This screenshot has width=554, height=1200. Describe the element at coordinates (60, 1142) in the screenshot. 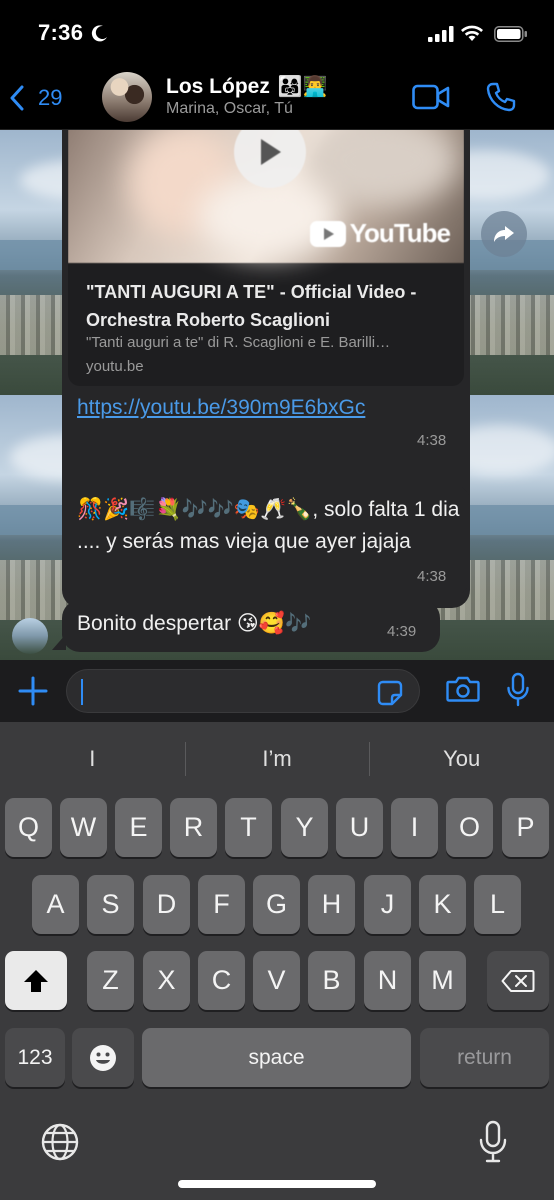

I see `globe-icon` at that location.